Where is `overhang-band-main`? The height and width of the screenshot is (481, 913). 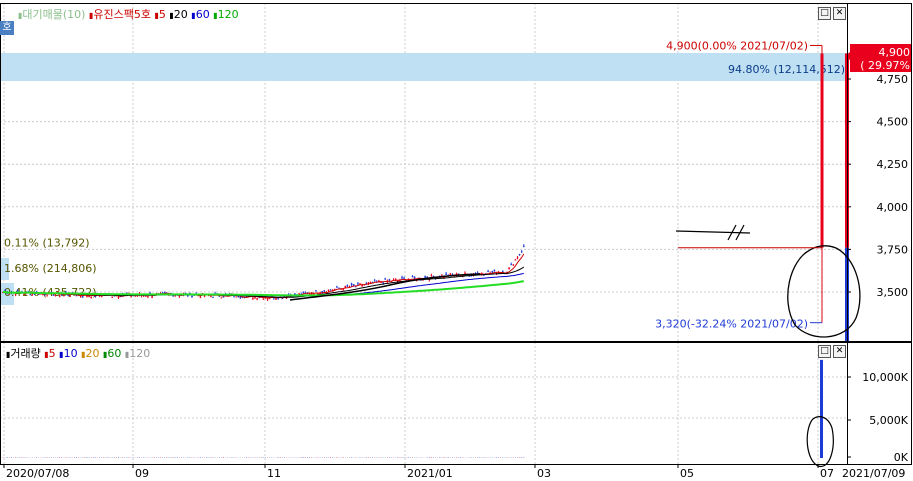 overhang-band-main is located at coordinates (423, 67).